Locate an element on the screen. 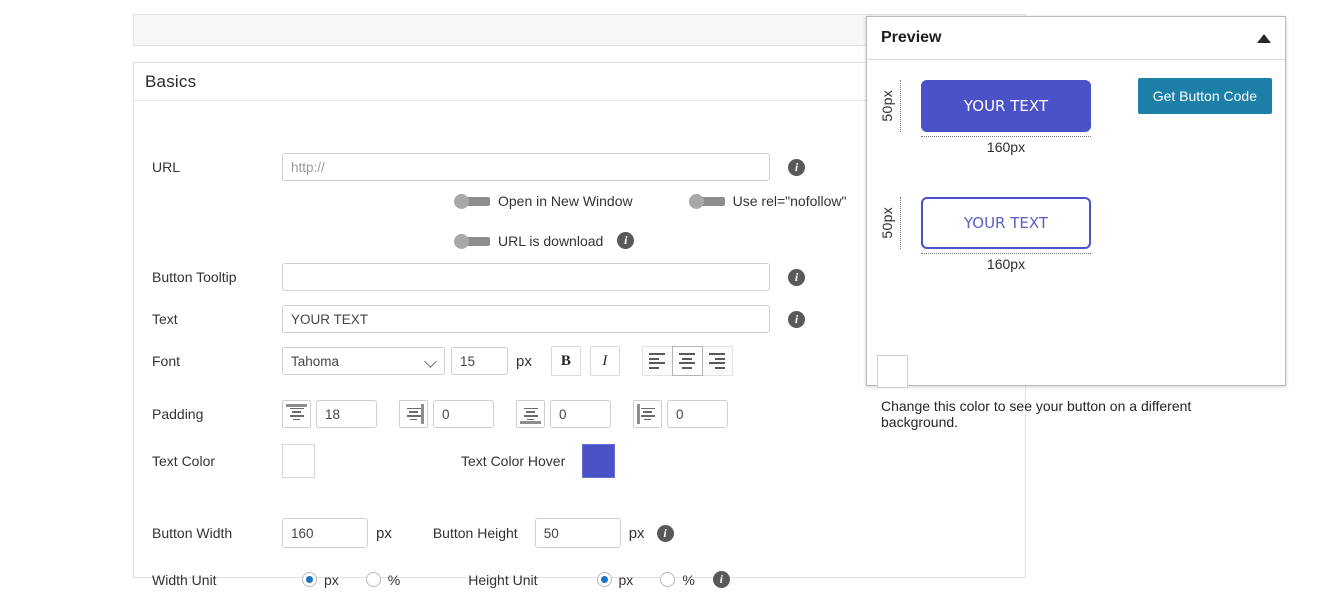 Image resolution: width=1328 pixels, height=600 pixels. row-url-toggles-2: URL is download i is located at coordinates (544, 240).